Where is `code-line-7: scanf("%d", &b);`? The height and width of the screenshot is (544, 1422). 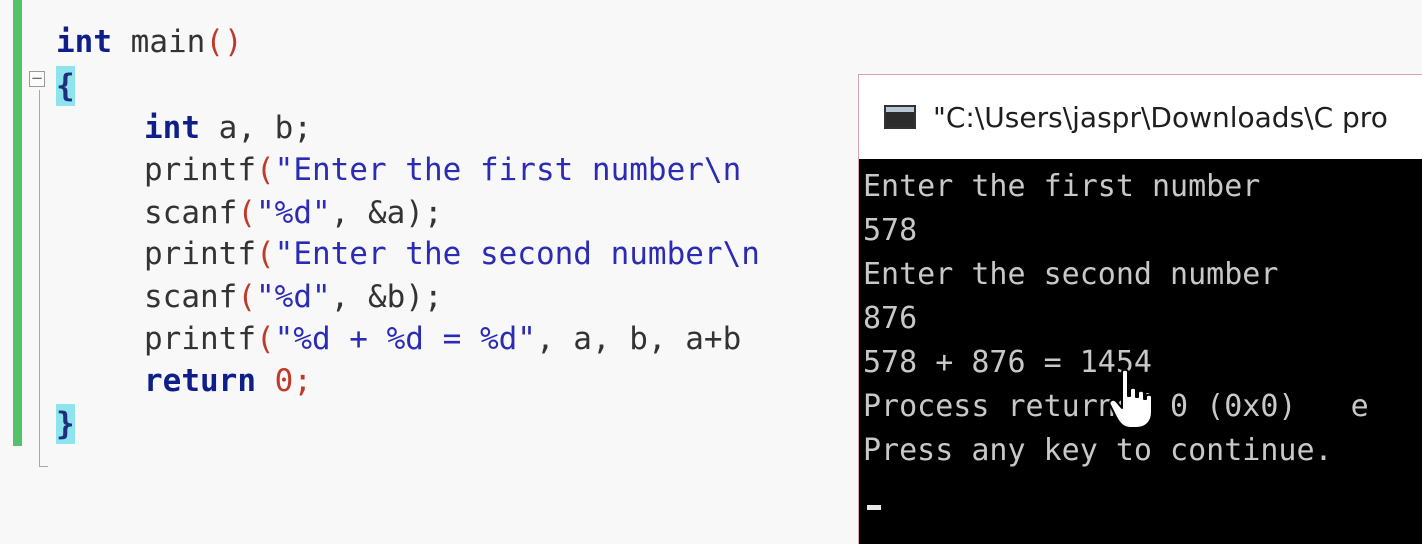
code-line-7: scanf("%d", &b); is located at coordinates (293, 297).